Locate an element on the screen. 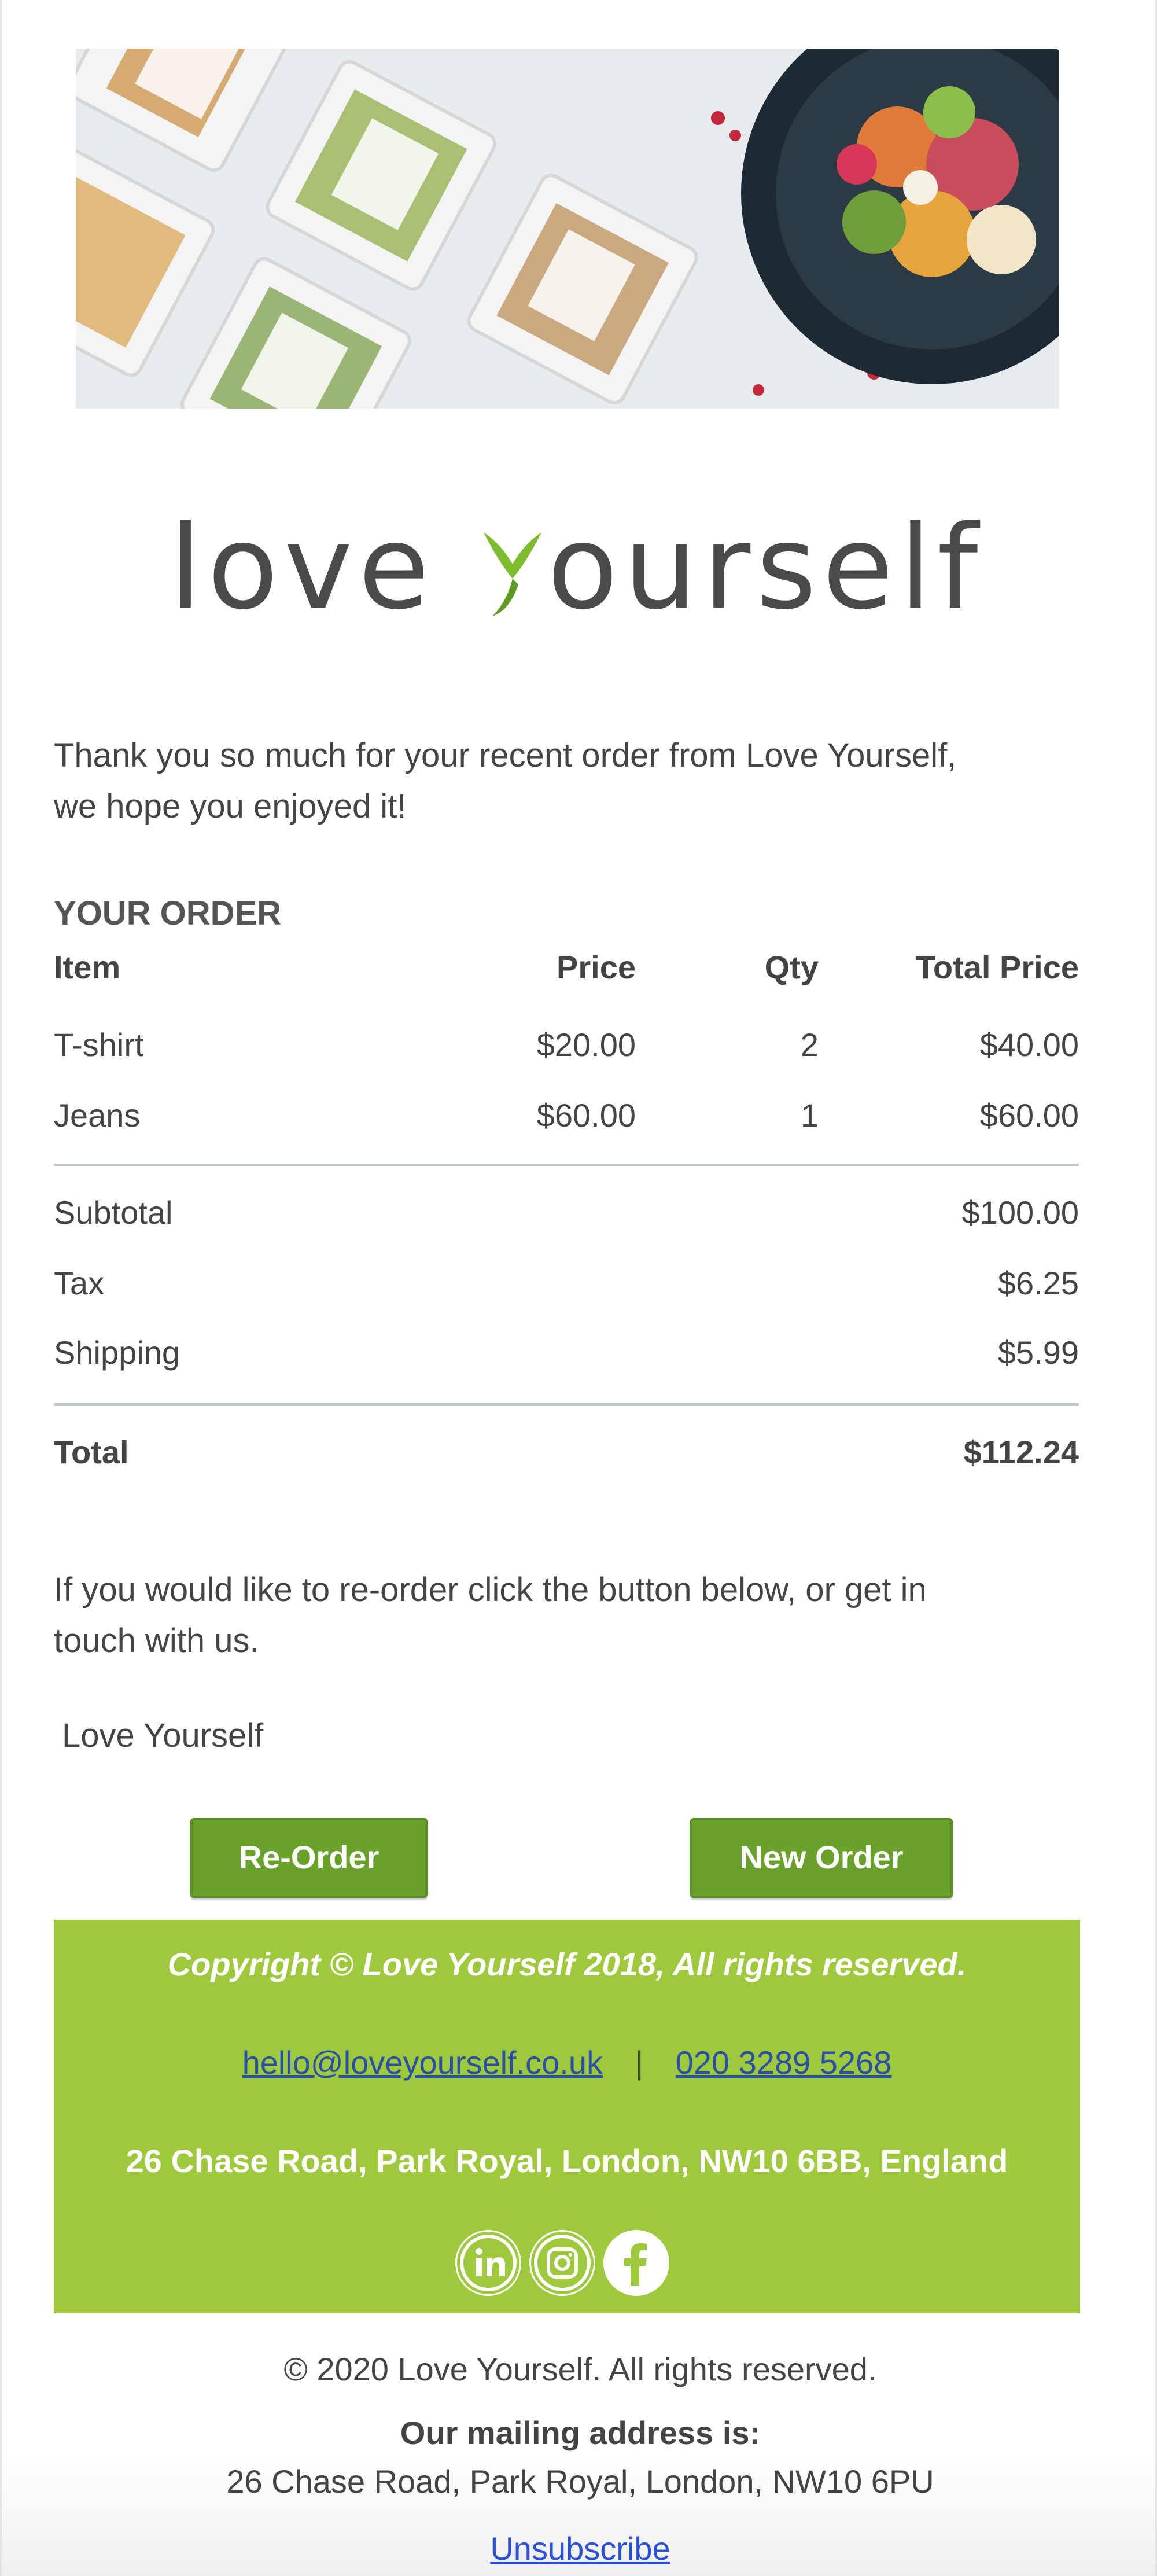 The height and width of the screenshot is (2576, 1157). item-name: T-shirt is located at coordinates (99, 1044).